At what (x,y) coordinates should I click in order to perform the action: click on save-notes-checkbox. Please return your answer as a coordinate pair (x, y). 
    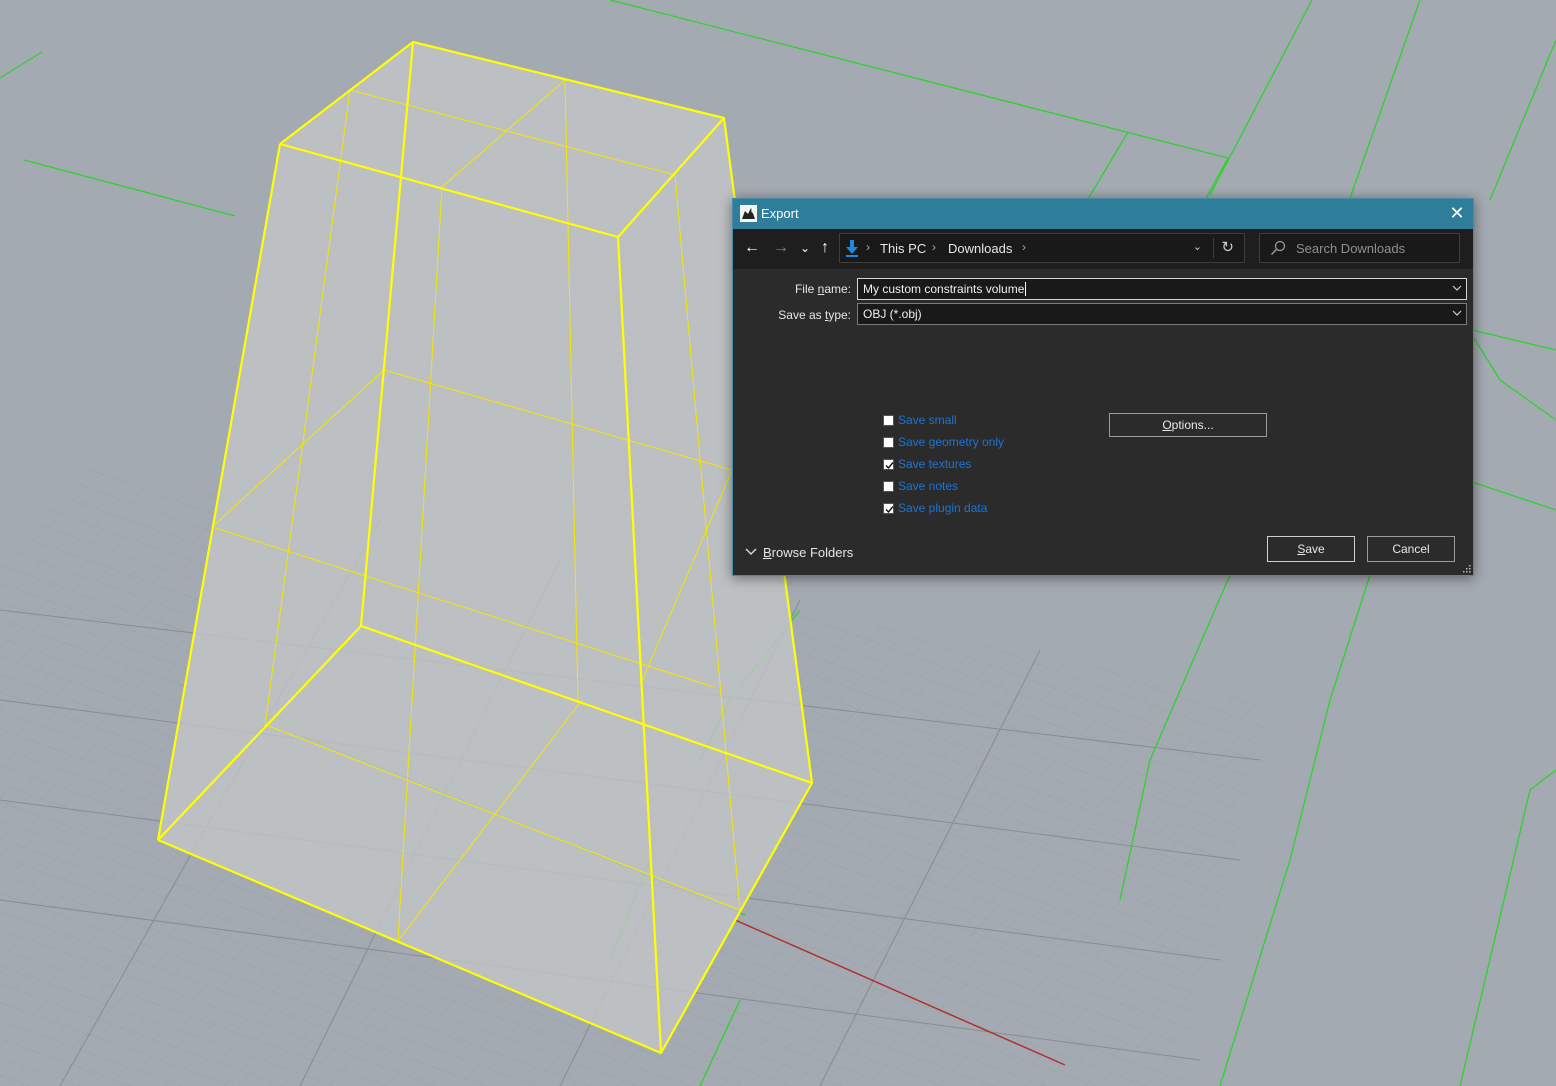
    Looking at the image, I should click on (888, 486).